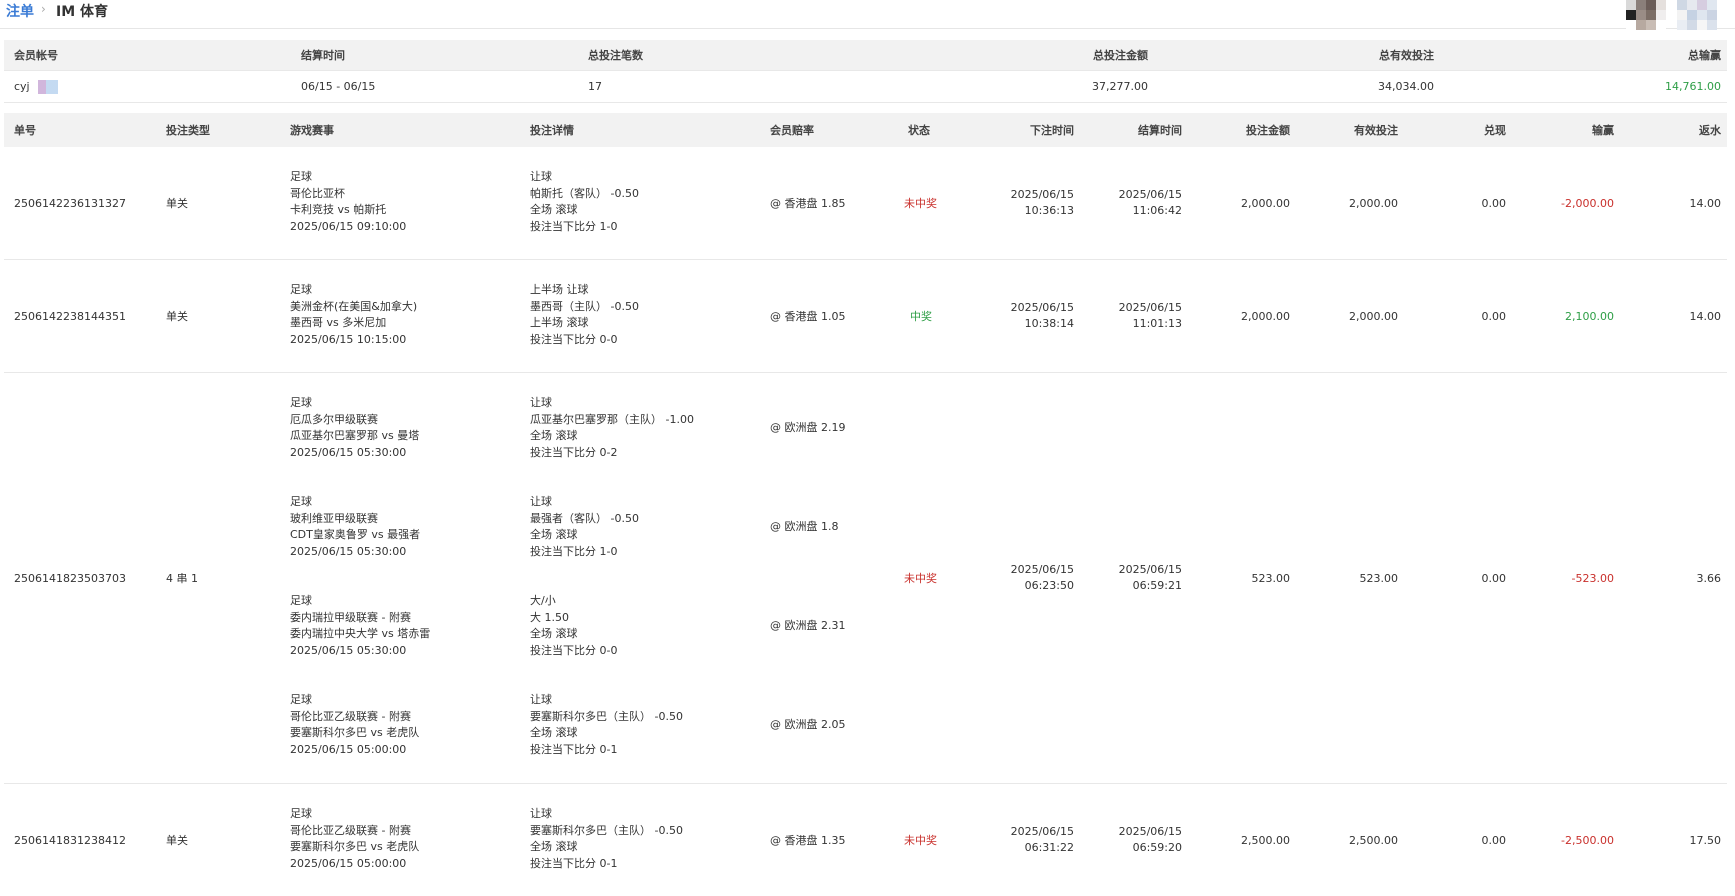 Image resolution: width=1735 pixels, height=896 pixels. What do you see at coordinates (1376, 130) in the screenshot?
I see `col-valid: 有效投注` at bounding box center [1376, 130].